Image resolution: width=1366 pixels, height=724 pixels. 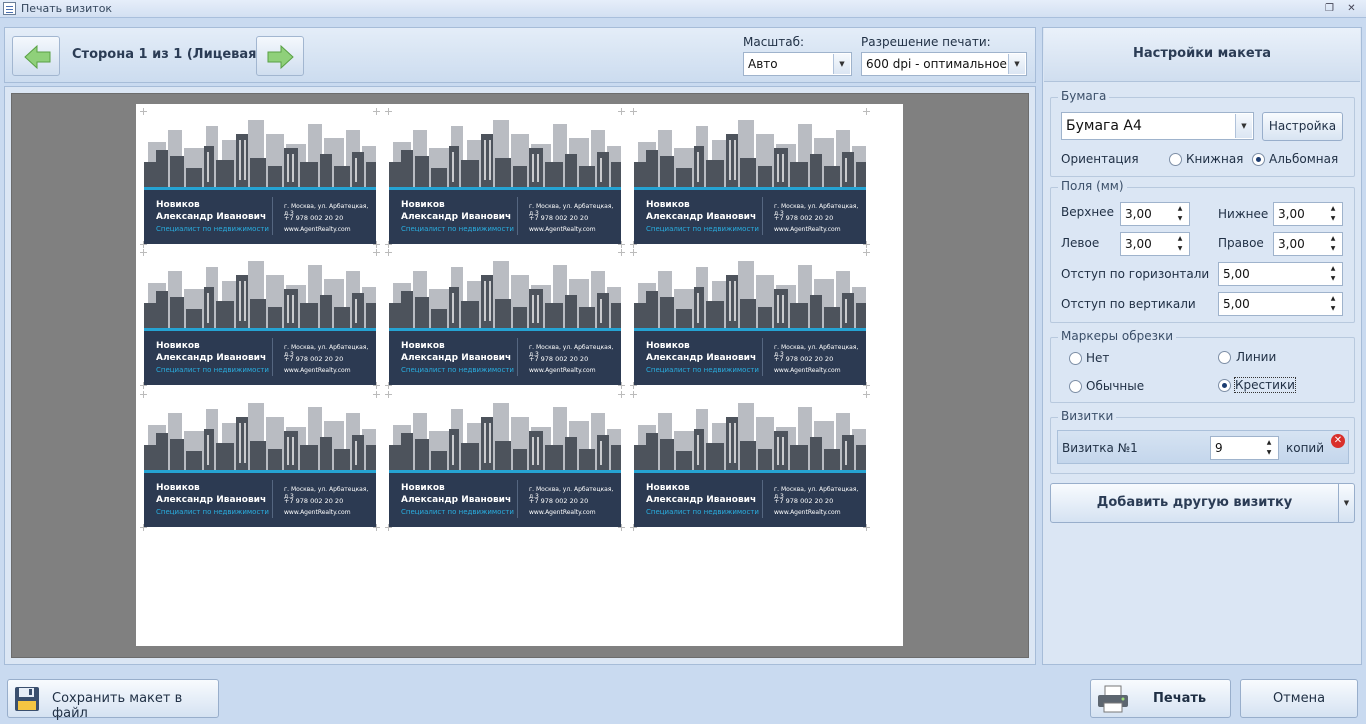 I want to click on bottom-margin-input: 3,00 ▲ ▼, so click(x=1308, y=214).